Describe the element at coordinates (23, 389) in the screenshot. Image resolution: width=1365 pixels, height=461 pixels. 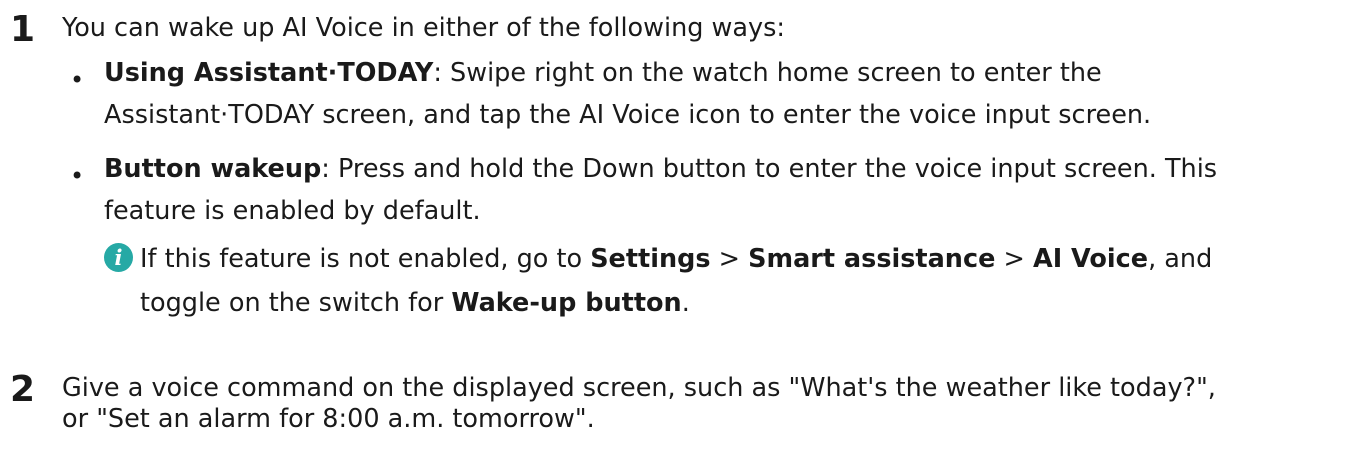
I see `step-number: 2` at that location.